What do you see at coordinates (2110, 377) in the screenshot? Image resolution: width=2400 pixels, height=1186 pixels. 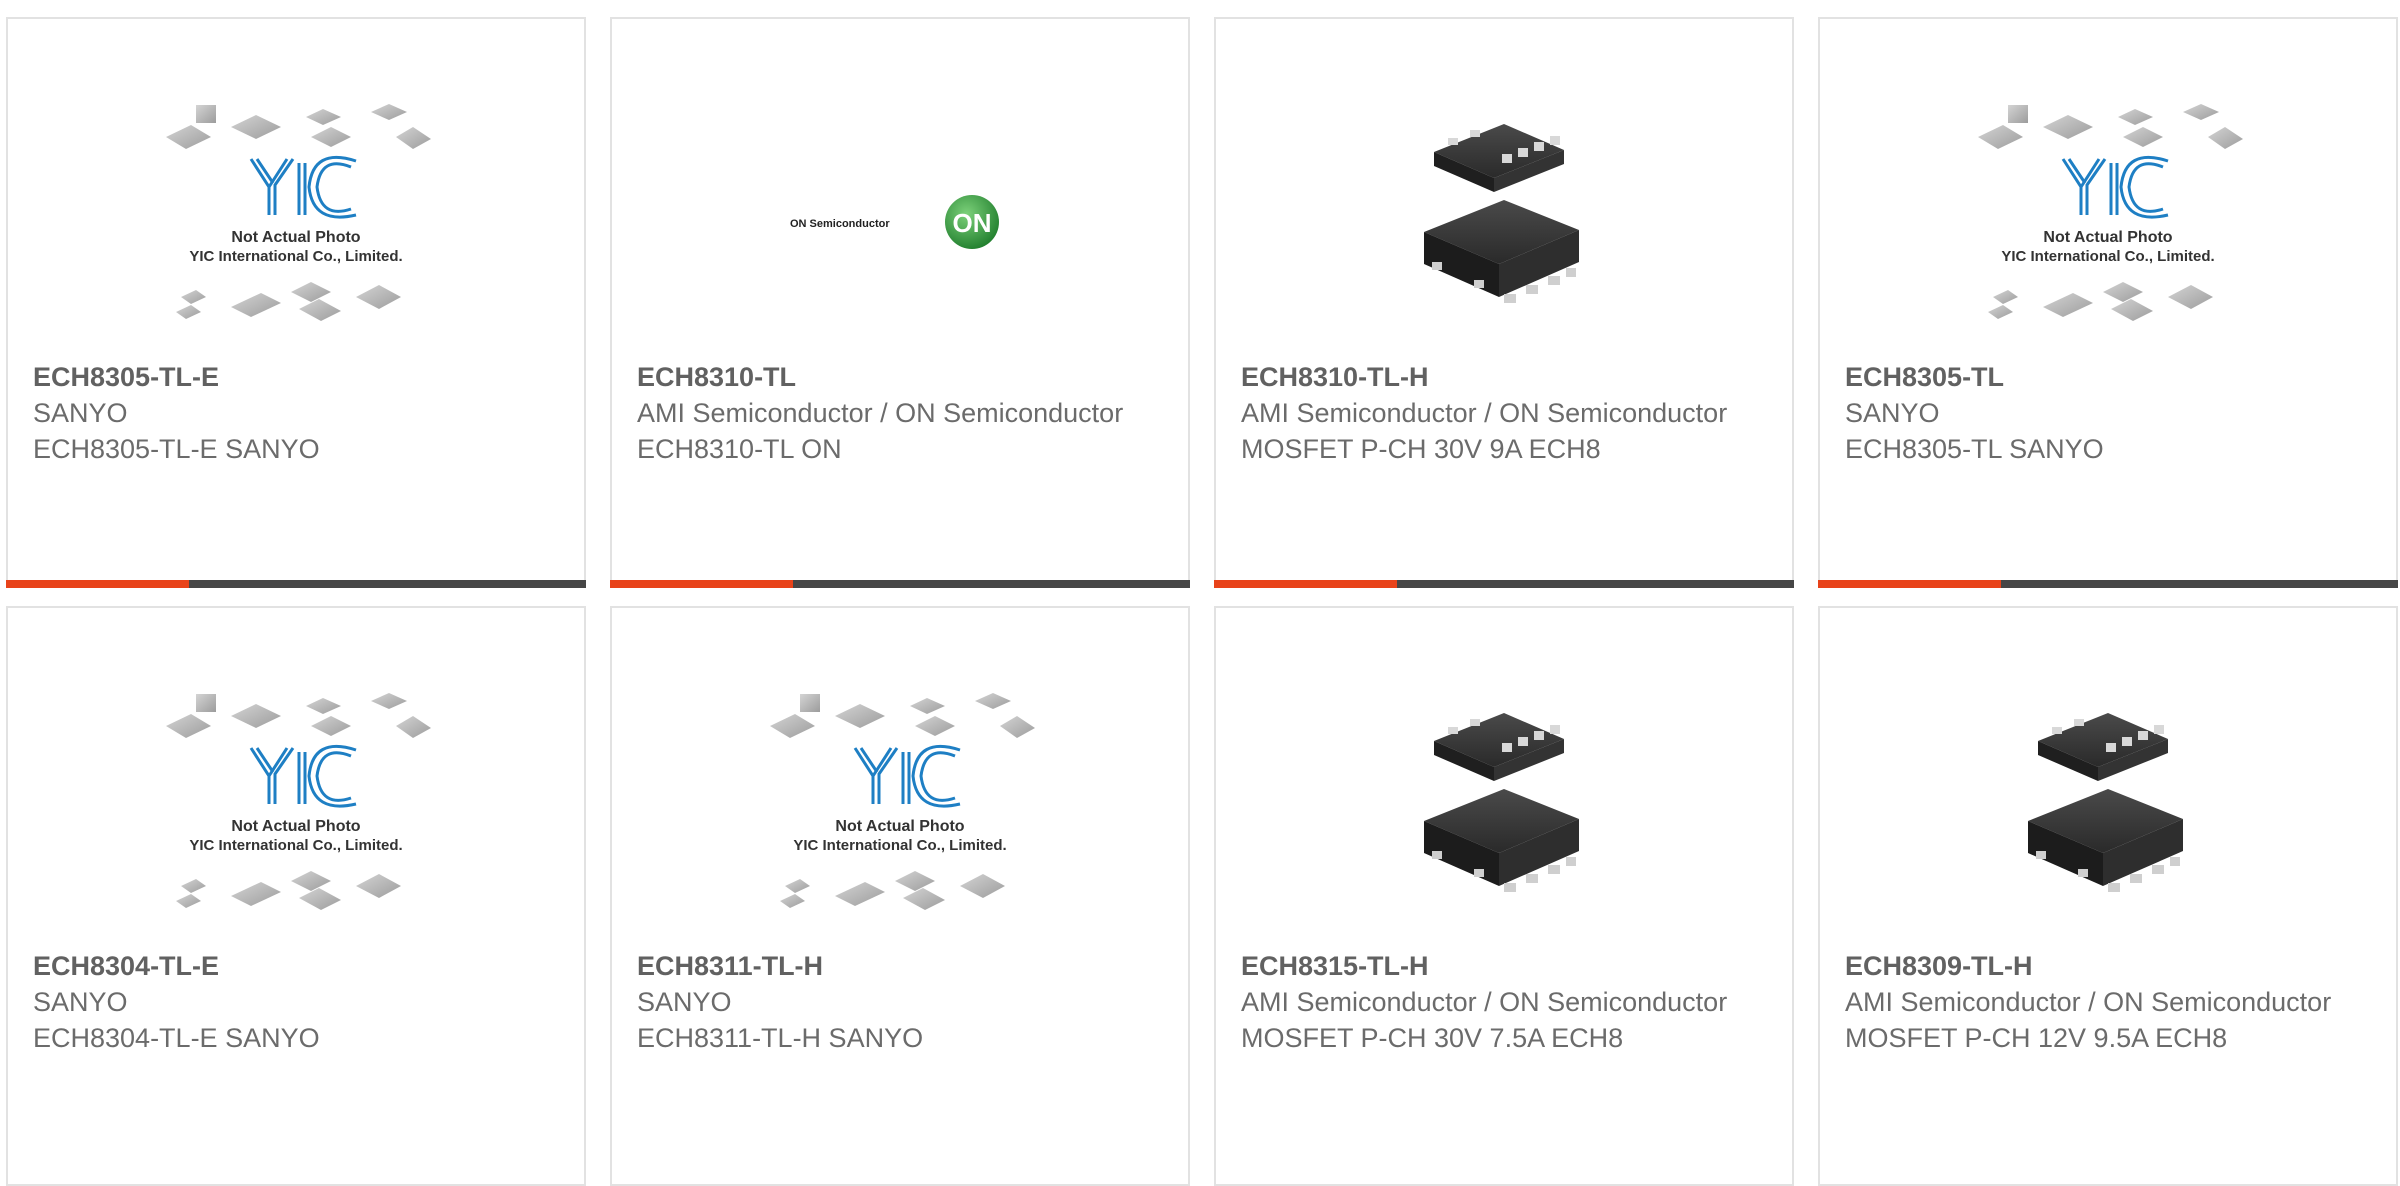 I see `part-number: ECH8305-TL` at bounding box center [2110, 377].